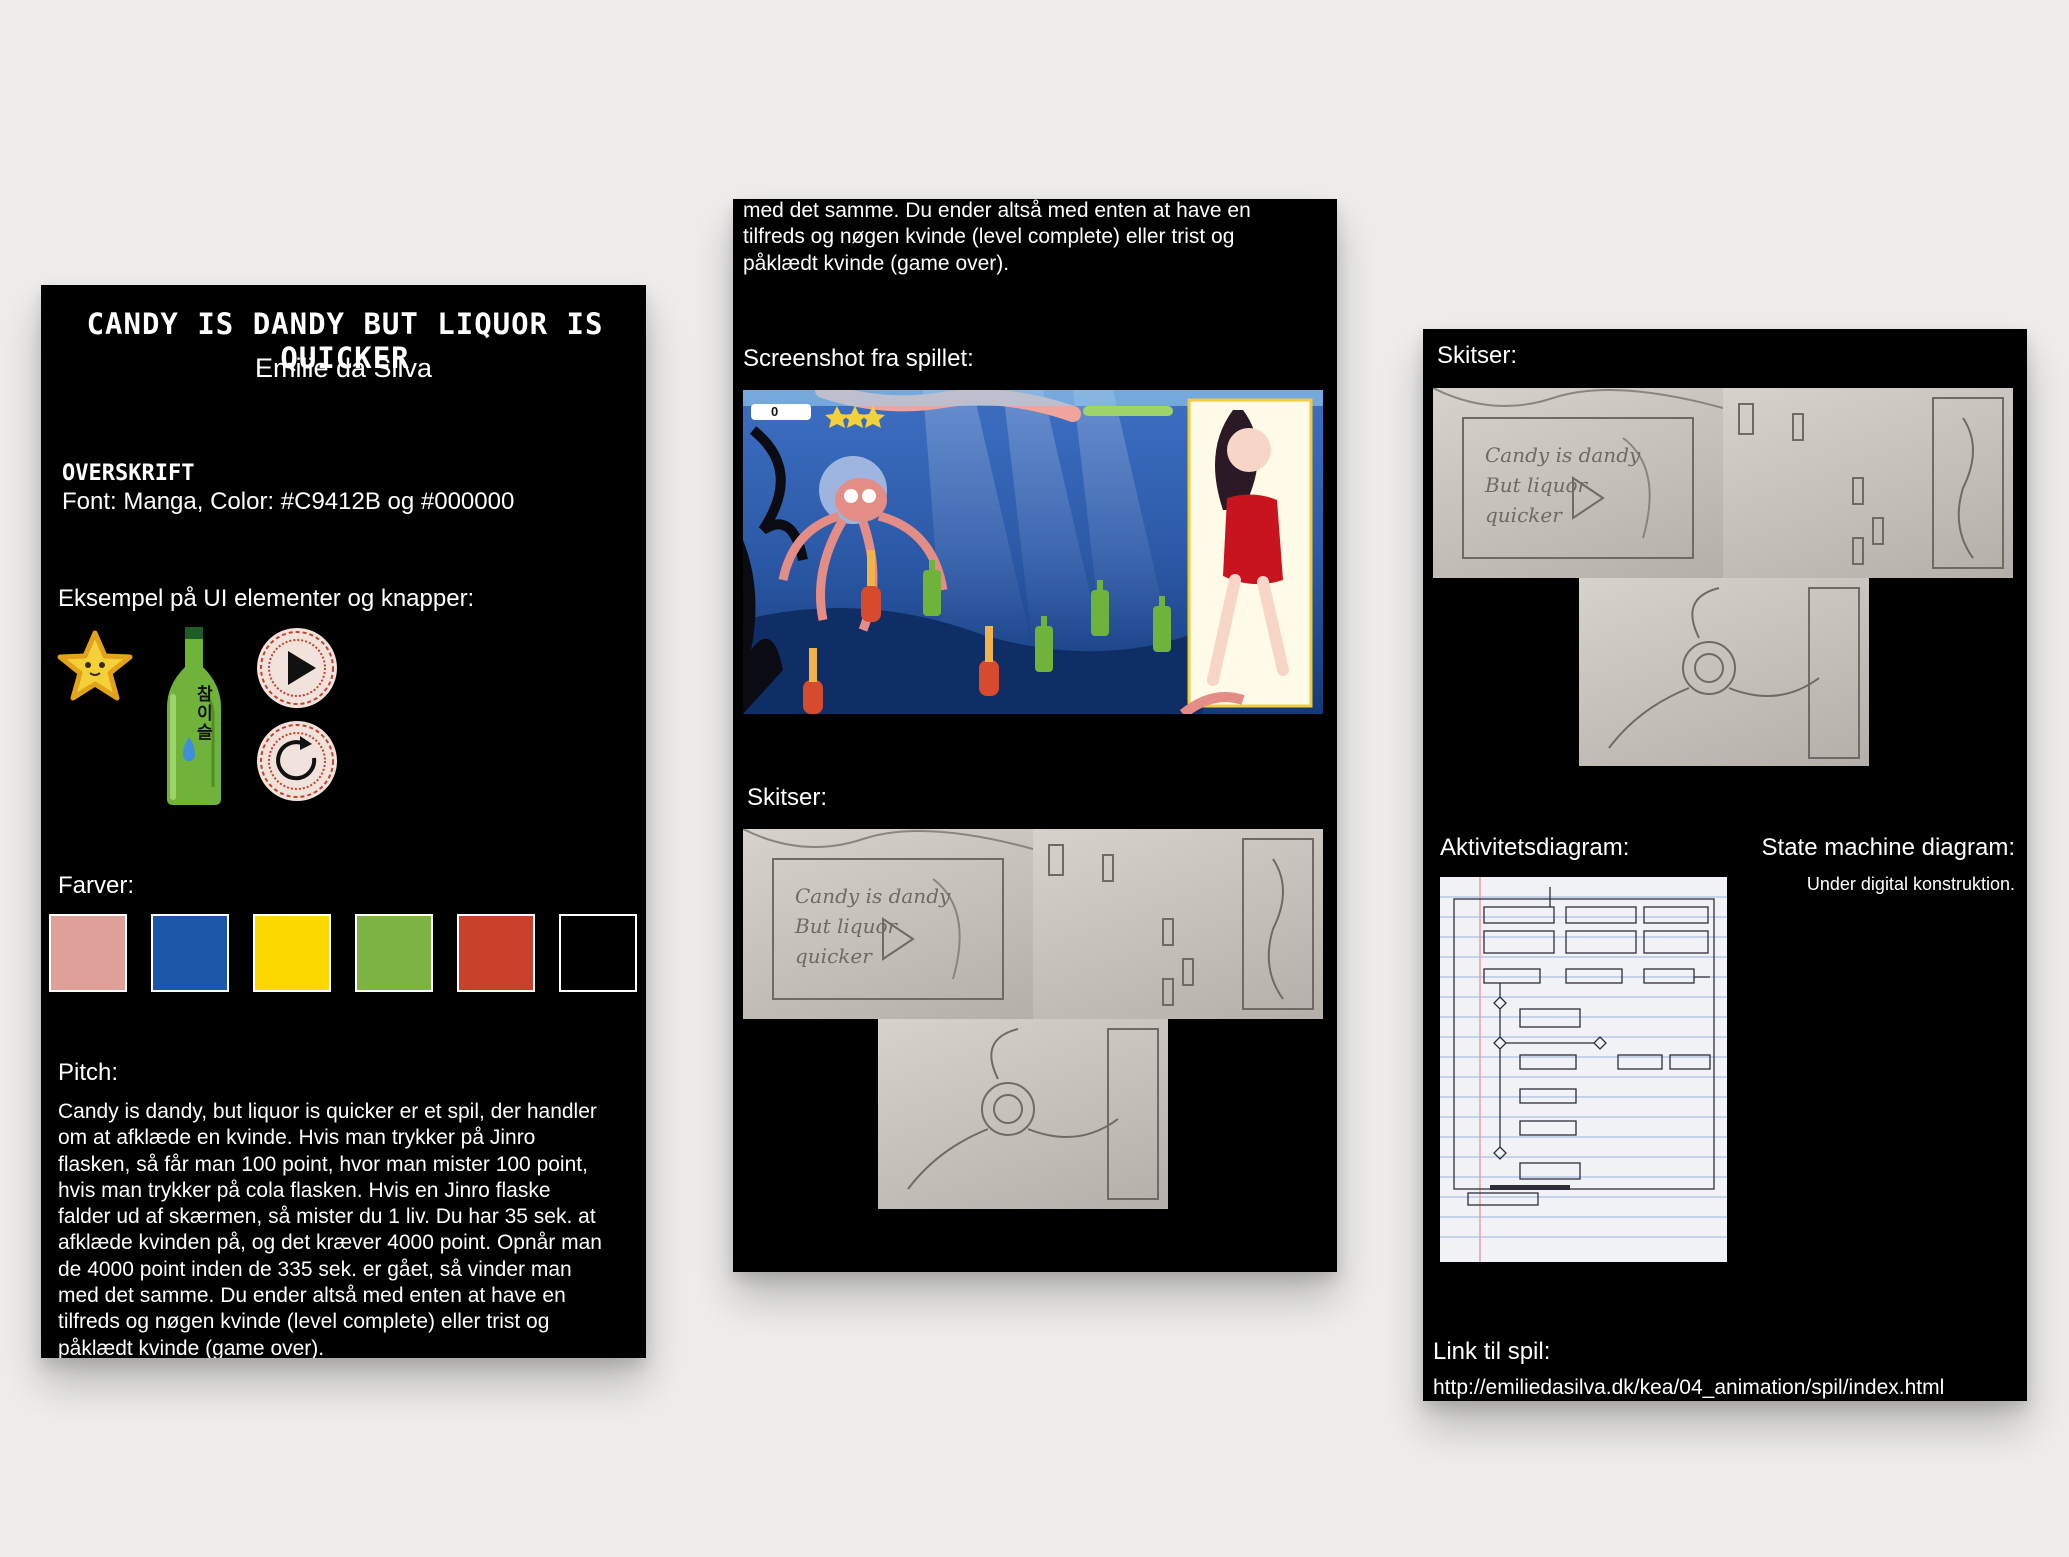 This screenshot has width=2069, height=1557. I want to click on color-swatch-black, so click(598, 953).